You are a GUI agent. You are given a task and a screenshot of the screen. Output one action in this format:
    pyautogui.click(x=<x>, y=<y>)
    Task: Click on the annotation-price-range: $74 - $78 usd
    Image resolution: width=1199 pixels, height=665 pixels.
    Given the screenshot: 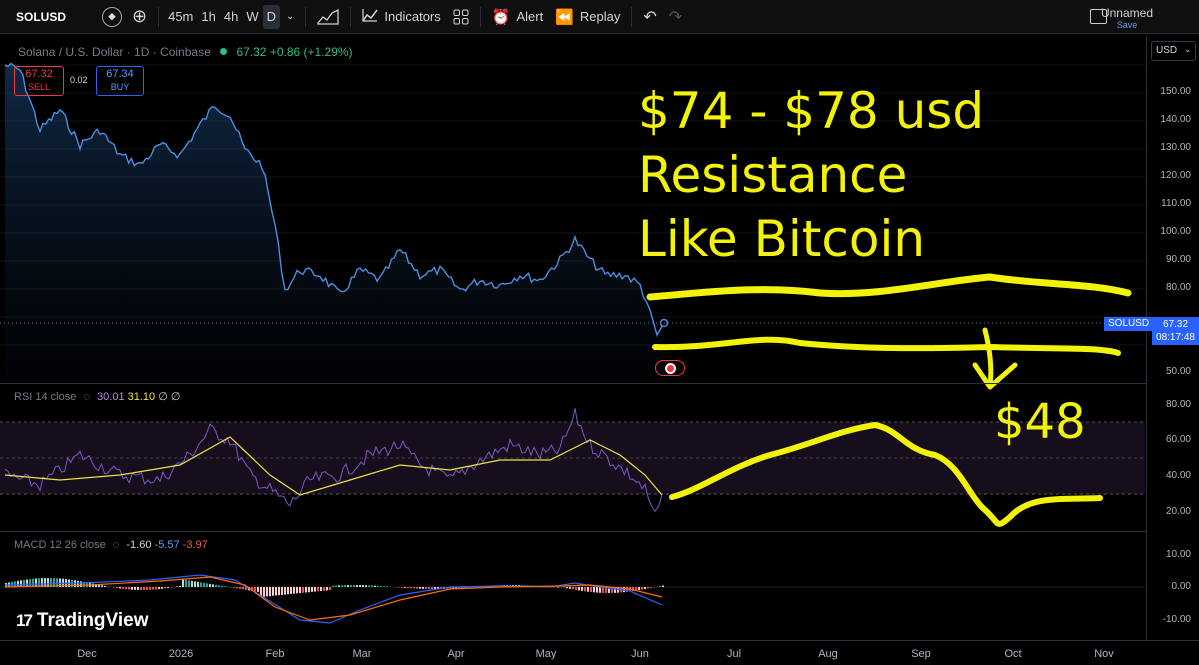 What is the action you would take?
    pyautogui.click(x=811, y=111)
    